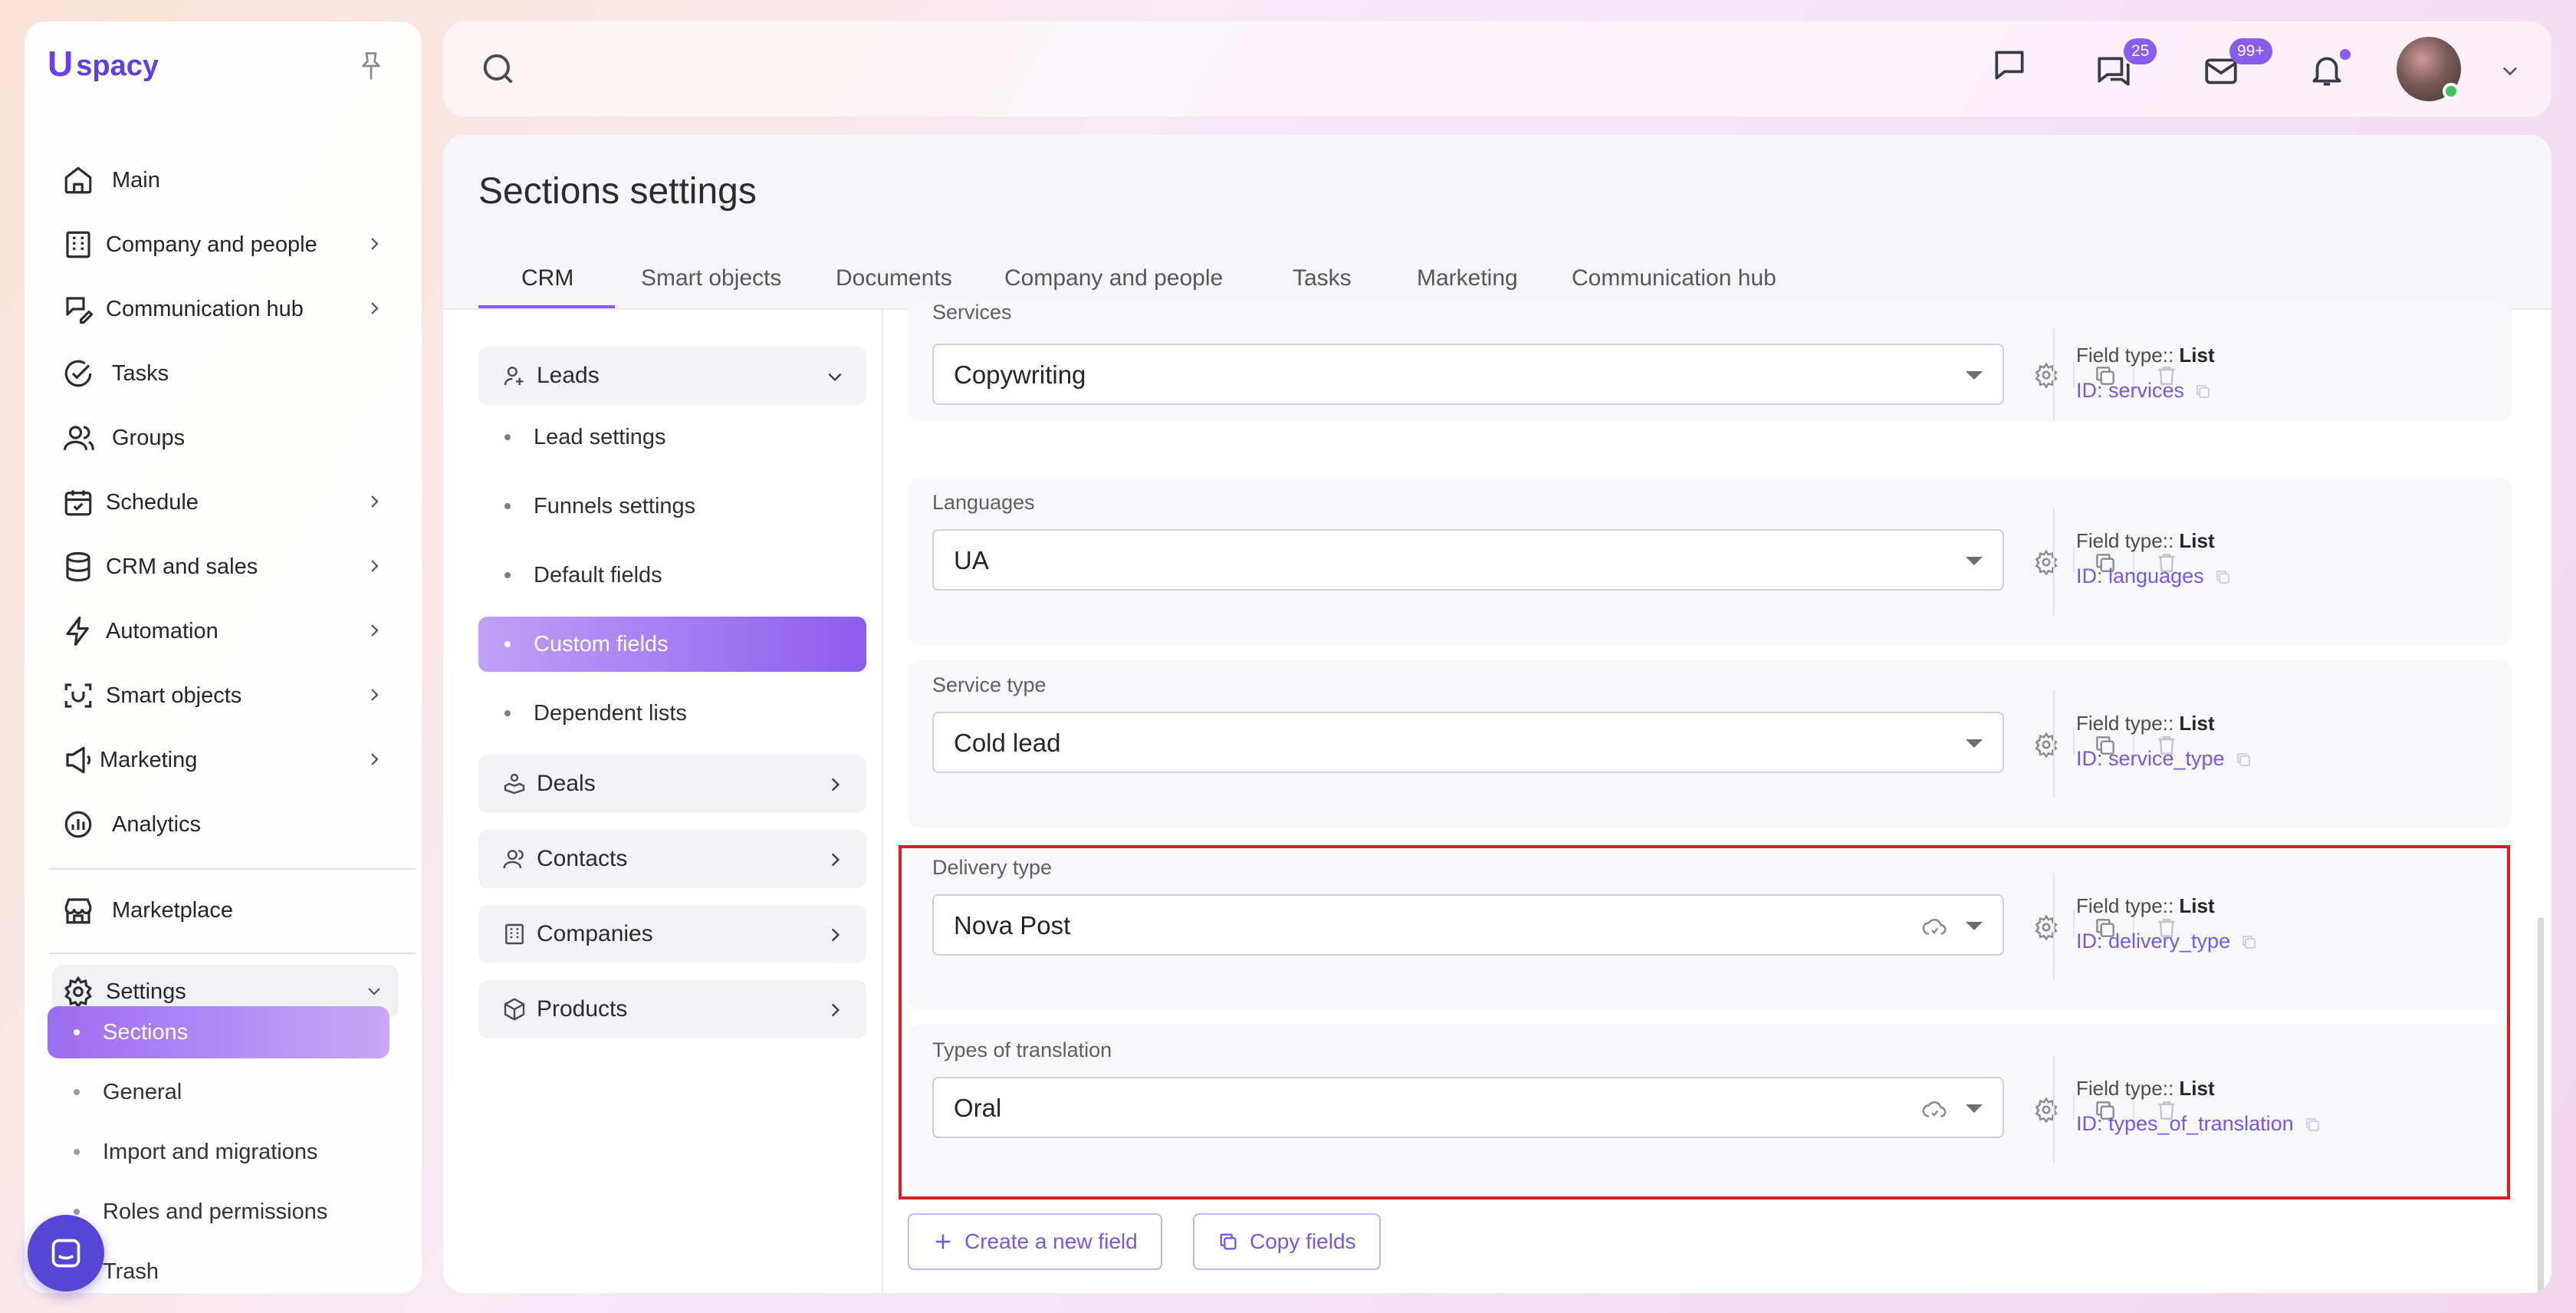 This screenshot has width=2576, height=1313. I want to click on tab-communication-hub: Communication hub, so click(1674, 278).